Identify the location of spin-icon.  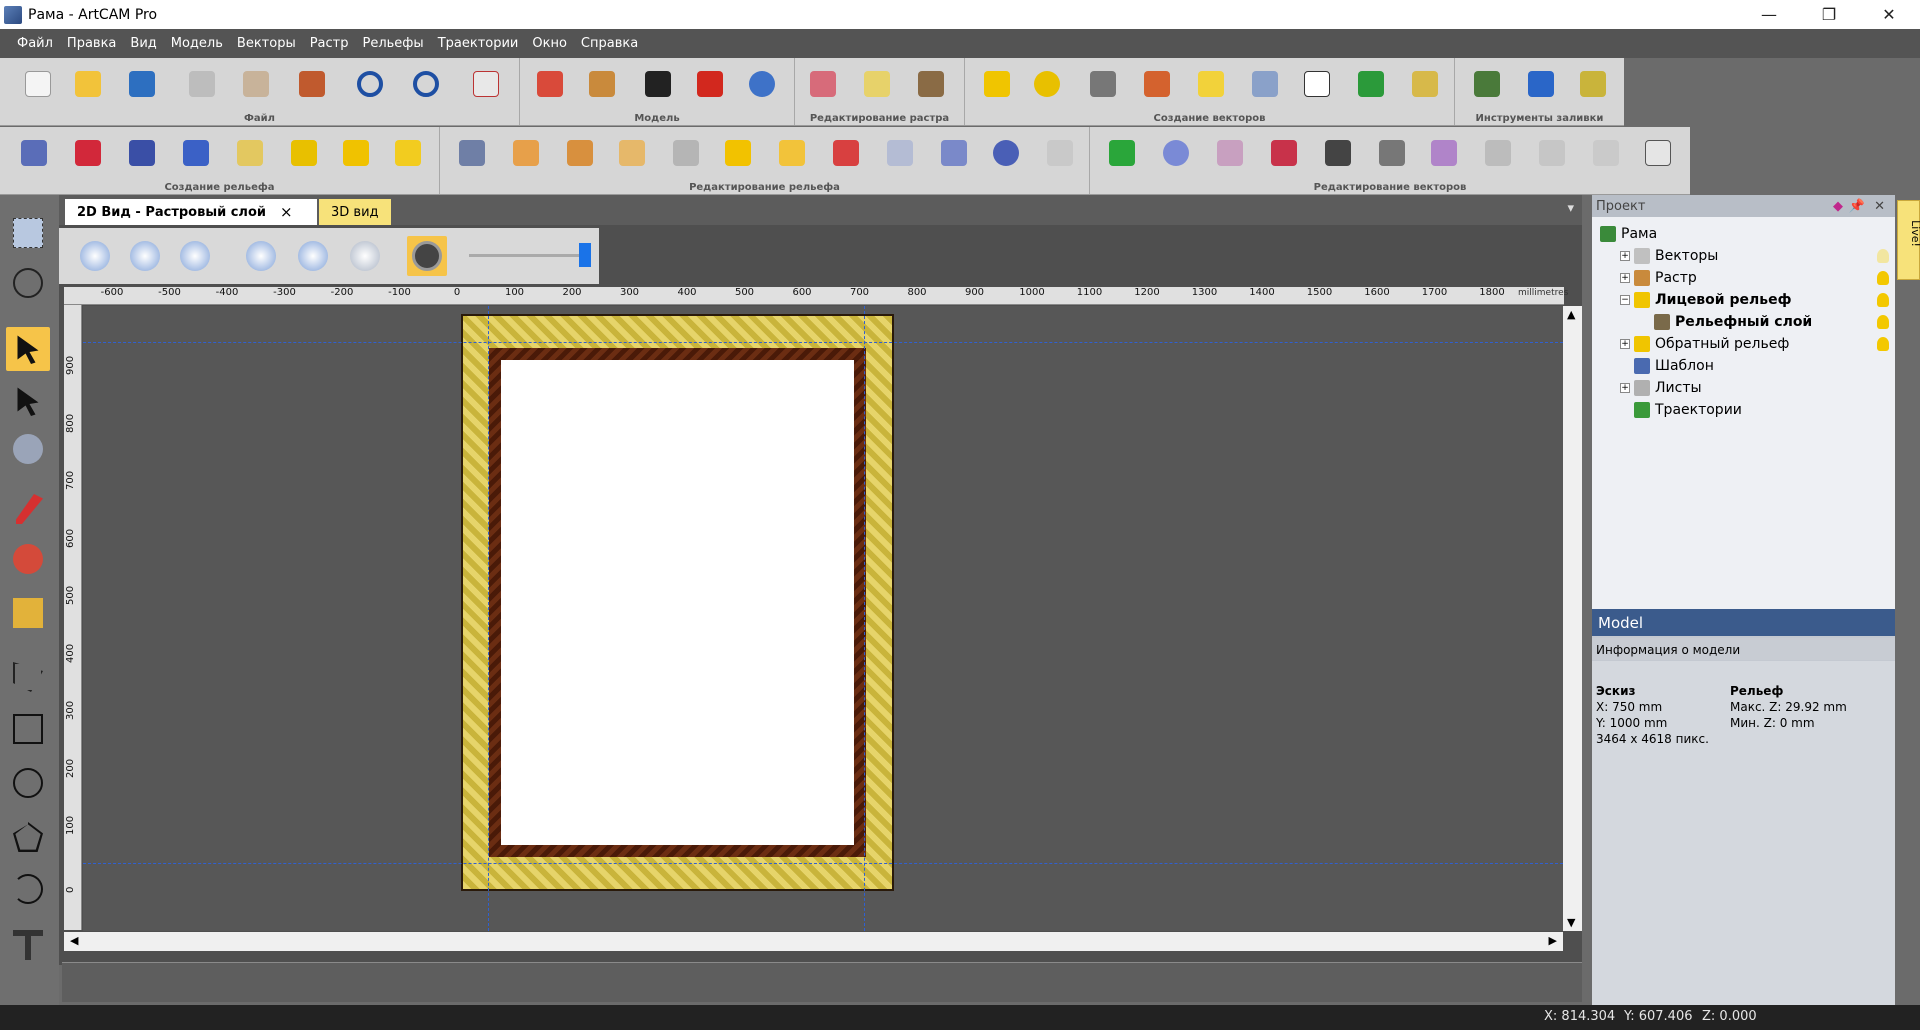
(250, 153).